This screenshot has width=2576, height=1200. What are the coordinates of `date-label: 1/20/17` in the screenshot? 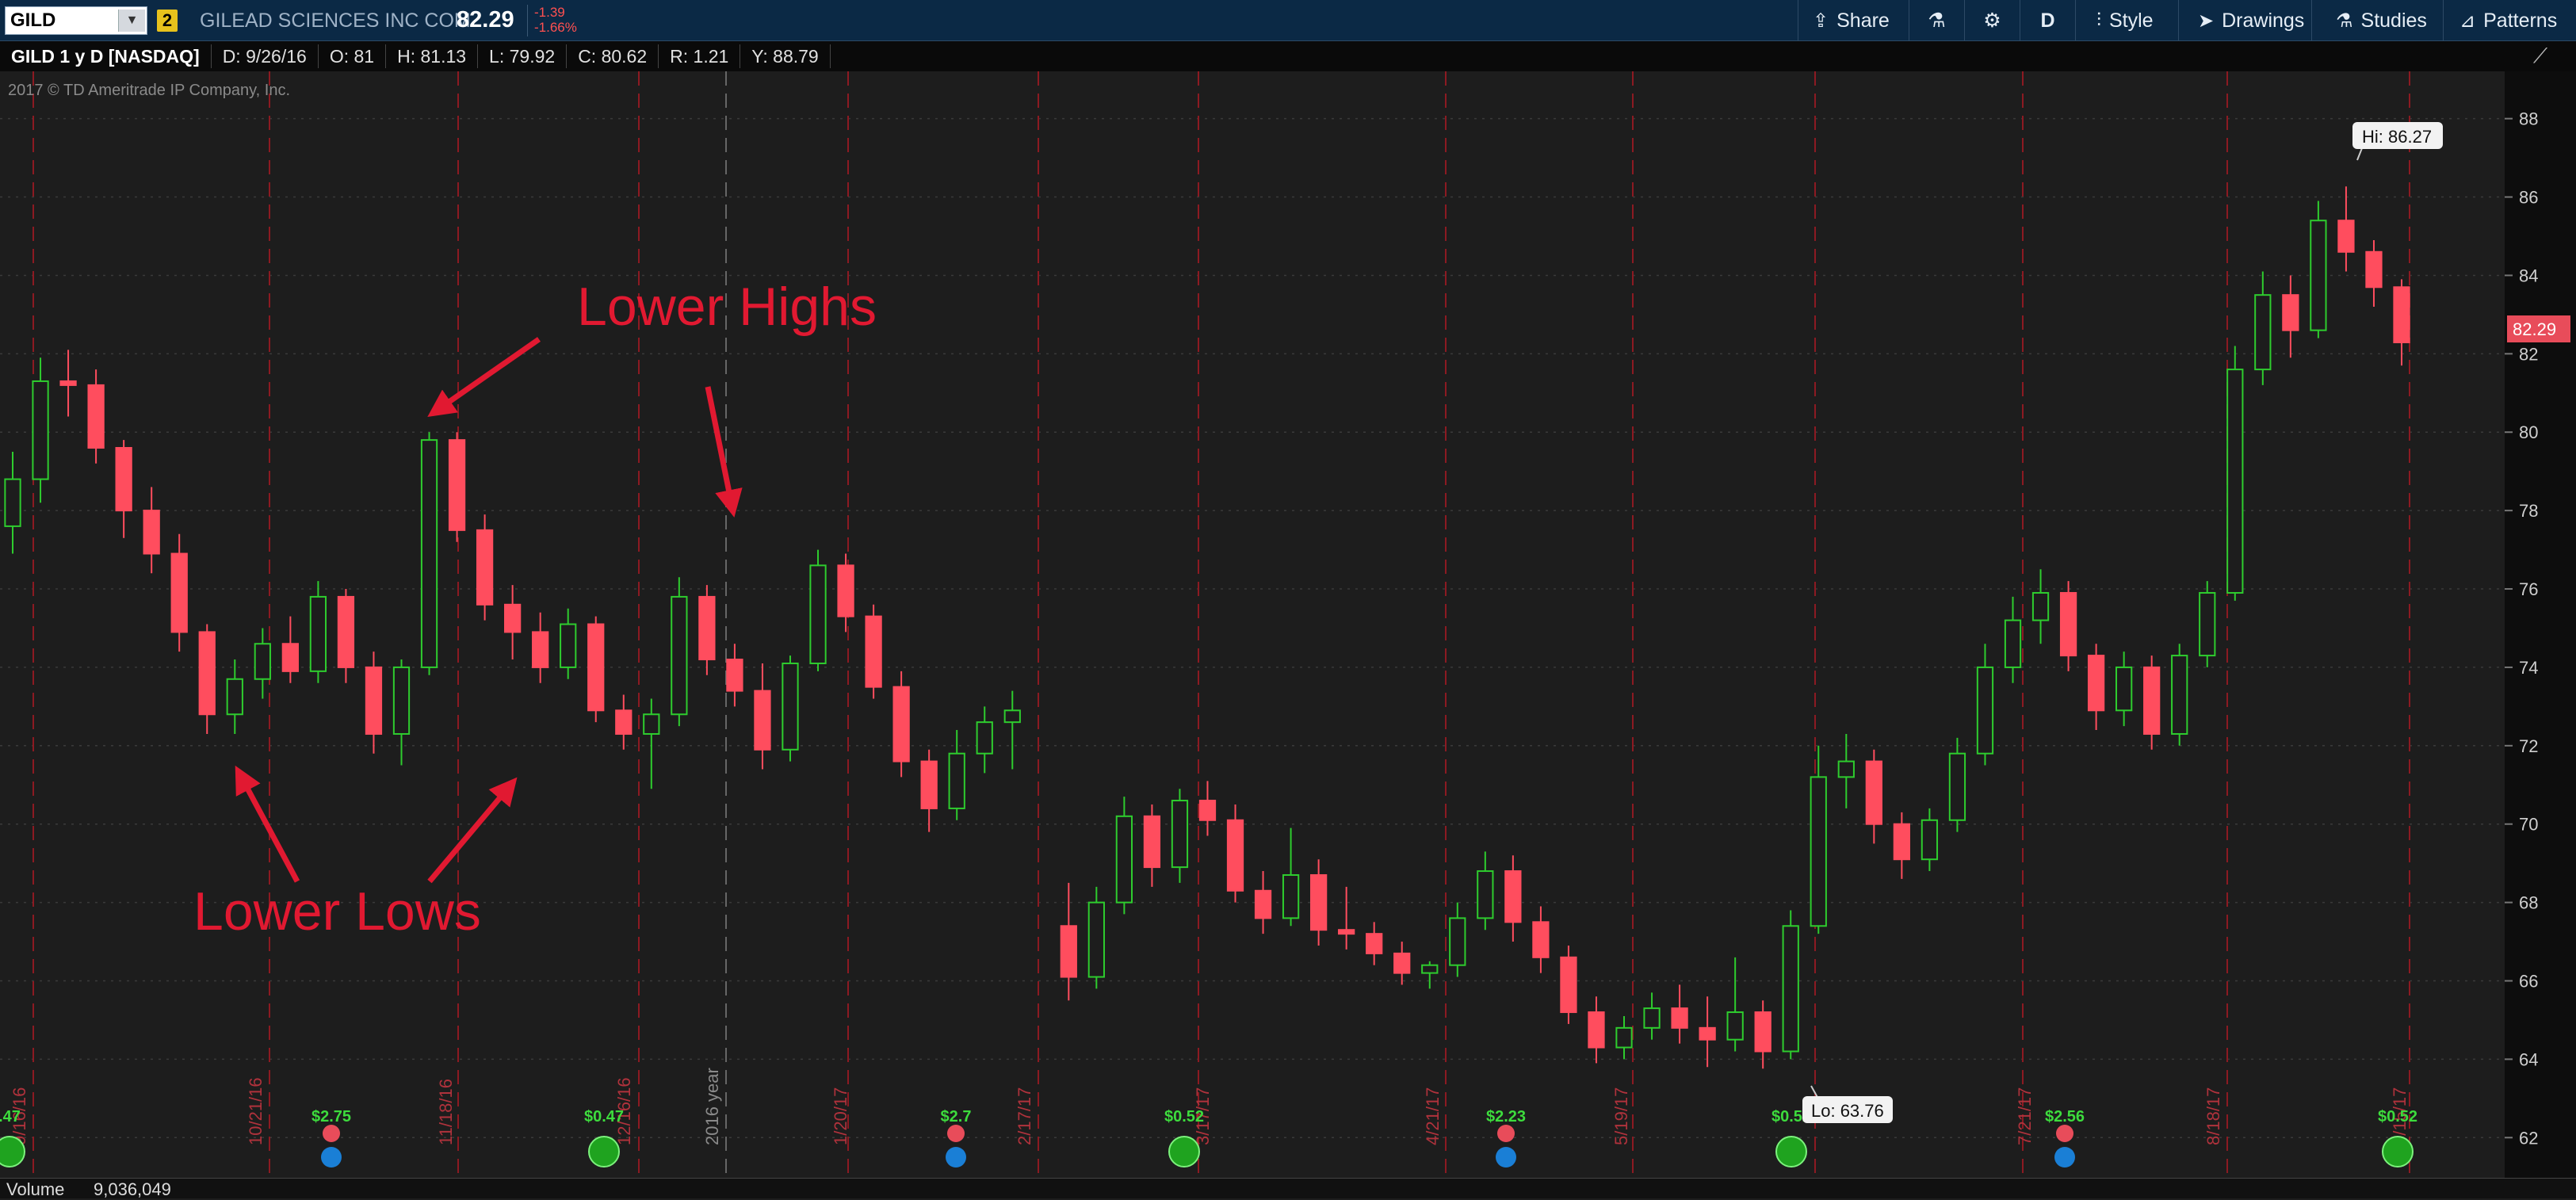 It's located at (840, 1116).